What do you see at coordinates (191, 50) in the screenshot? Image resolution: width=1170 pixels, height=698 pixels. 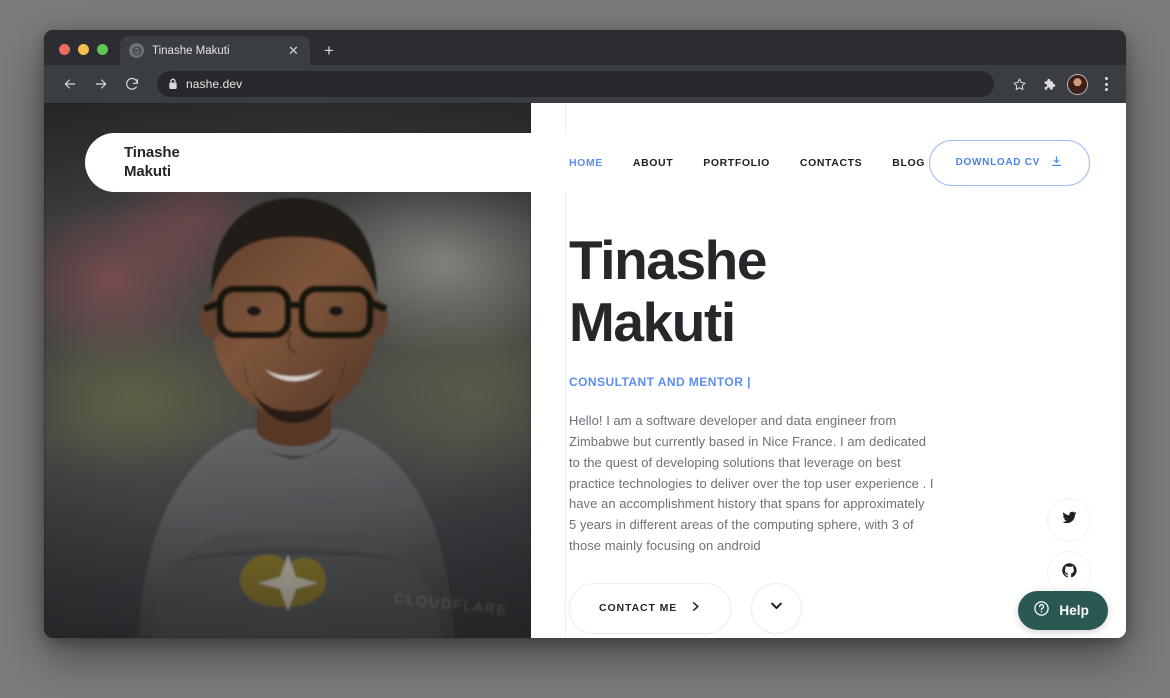 I see `tab-title: Tinashe Makuti` at bounding box center [191, 50].